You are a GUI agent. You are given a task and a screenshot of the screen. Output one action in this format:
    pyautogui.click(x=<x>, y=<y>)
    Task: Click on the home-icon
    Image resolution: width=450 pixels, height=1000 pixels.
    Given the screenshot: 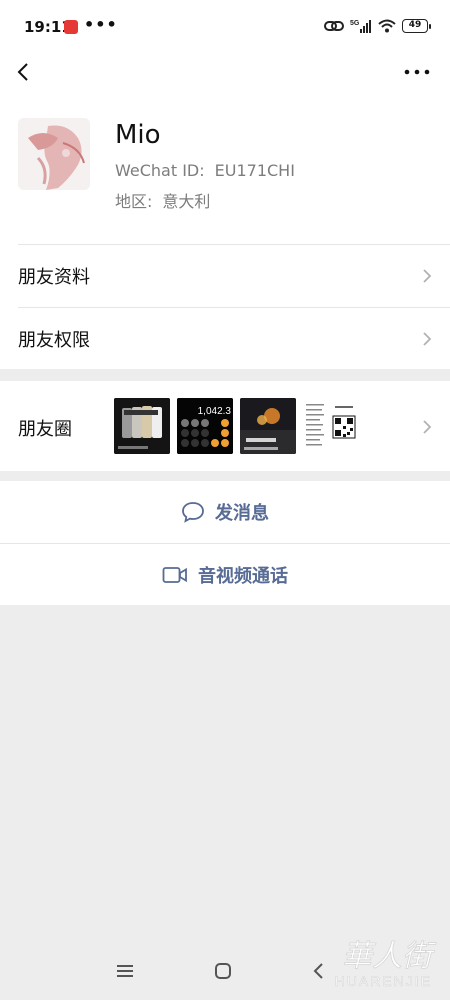 What is the action you would take?
    pyautogui.click(x=223, y=971)
    